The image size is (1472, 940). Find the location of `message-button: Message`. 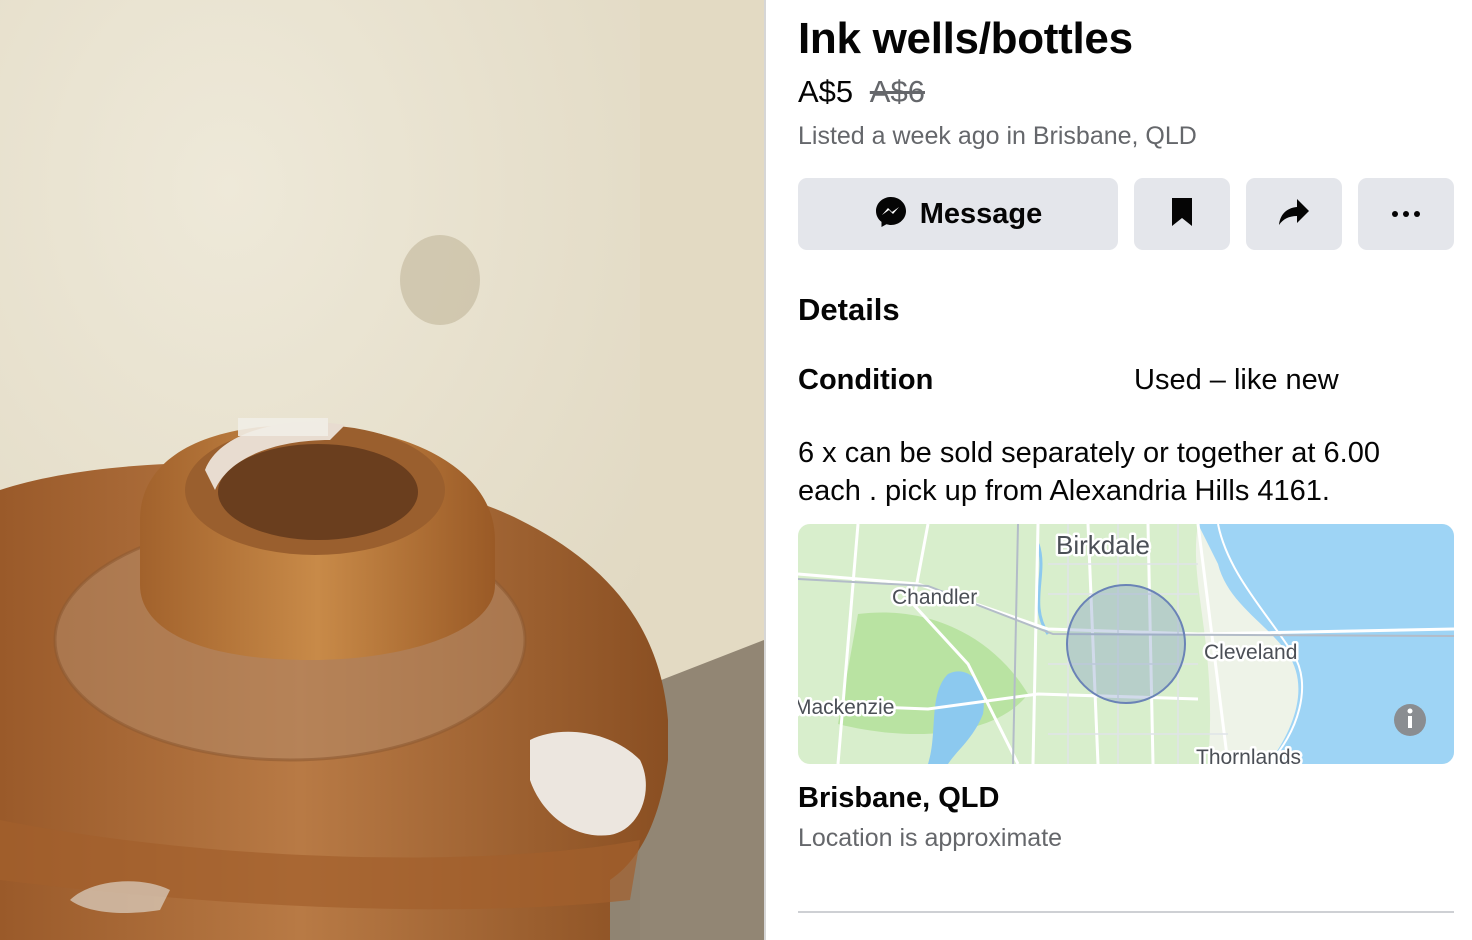

message-button: Message is located at coordinates (958, 214).